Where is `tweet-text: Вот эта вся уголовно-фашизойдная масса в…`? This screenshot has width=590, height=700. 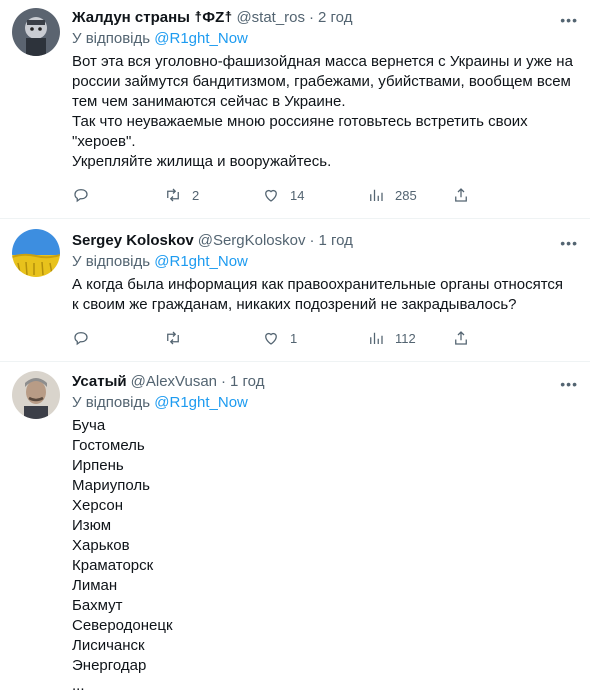
tweet-text: Вот эта вся уголовно-фашизойдная масса в… is located at coordinates (323, 112).